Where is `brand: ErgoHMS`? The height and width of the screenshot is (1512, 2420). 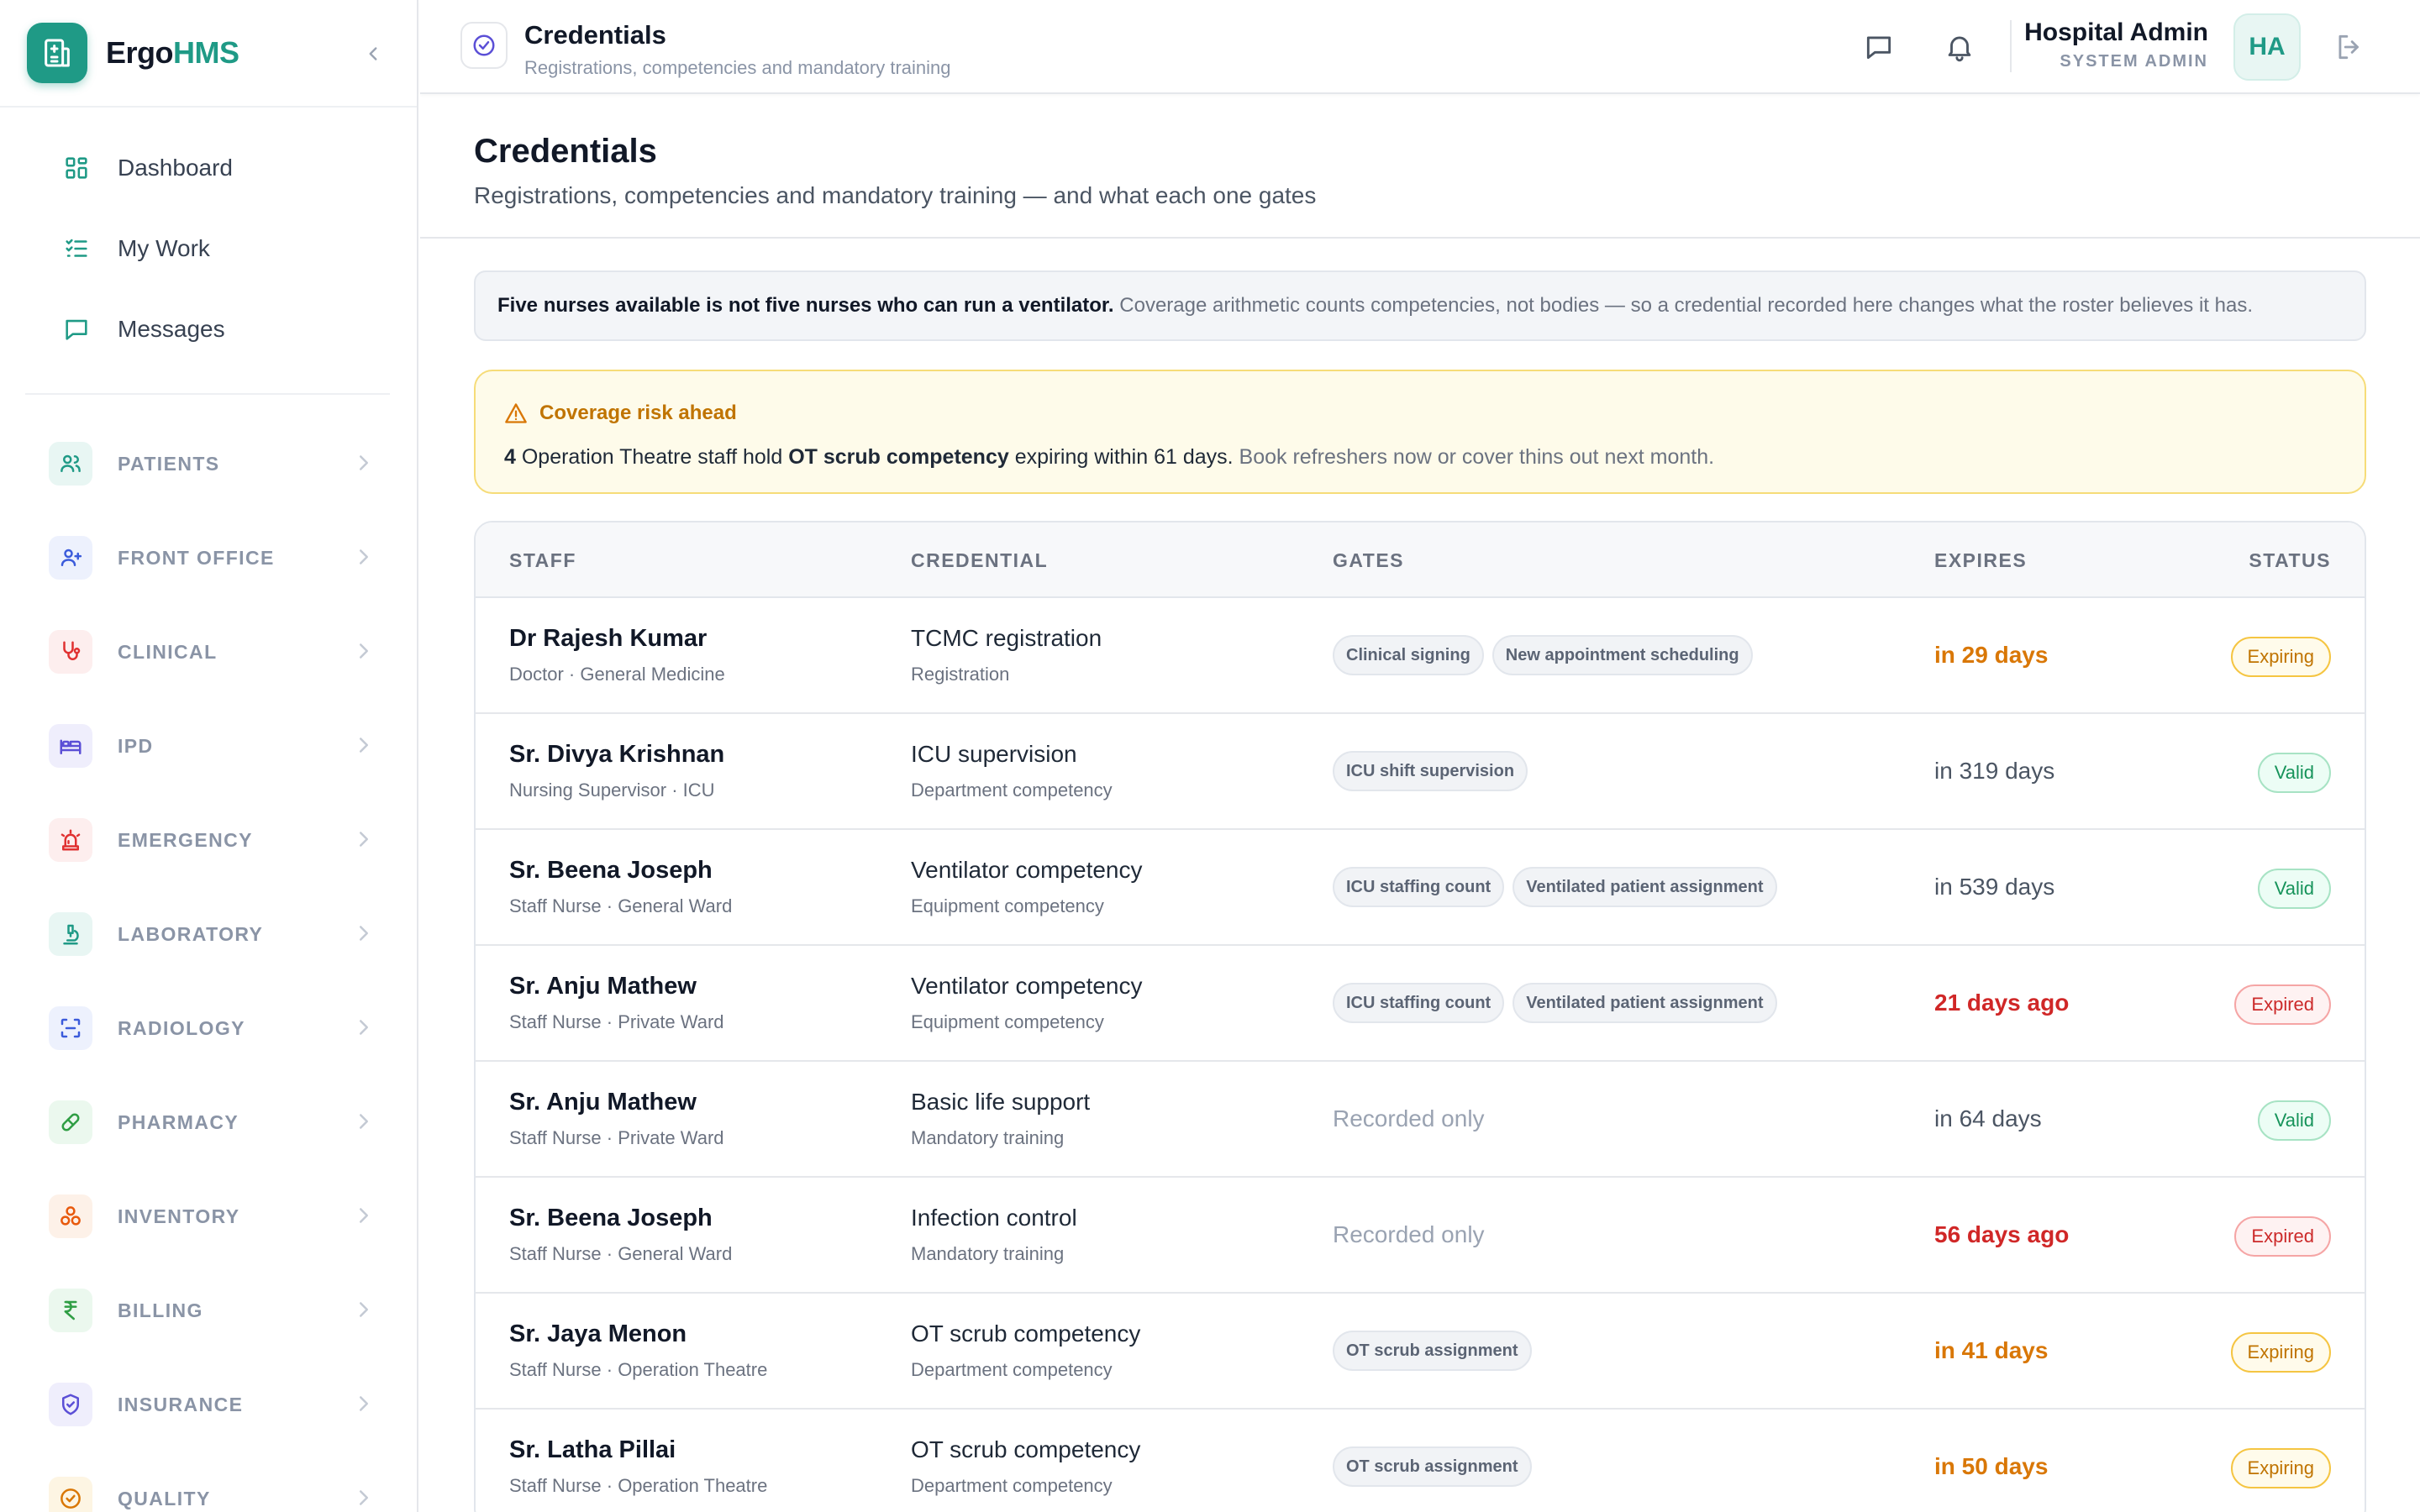 brand: ErgoHMS is located at coordinates (208, 54).